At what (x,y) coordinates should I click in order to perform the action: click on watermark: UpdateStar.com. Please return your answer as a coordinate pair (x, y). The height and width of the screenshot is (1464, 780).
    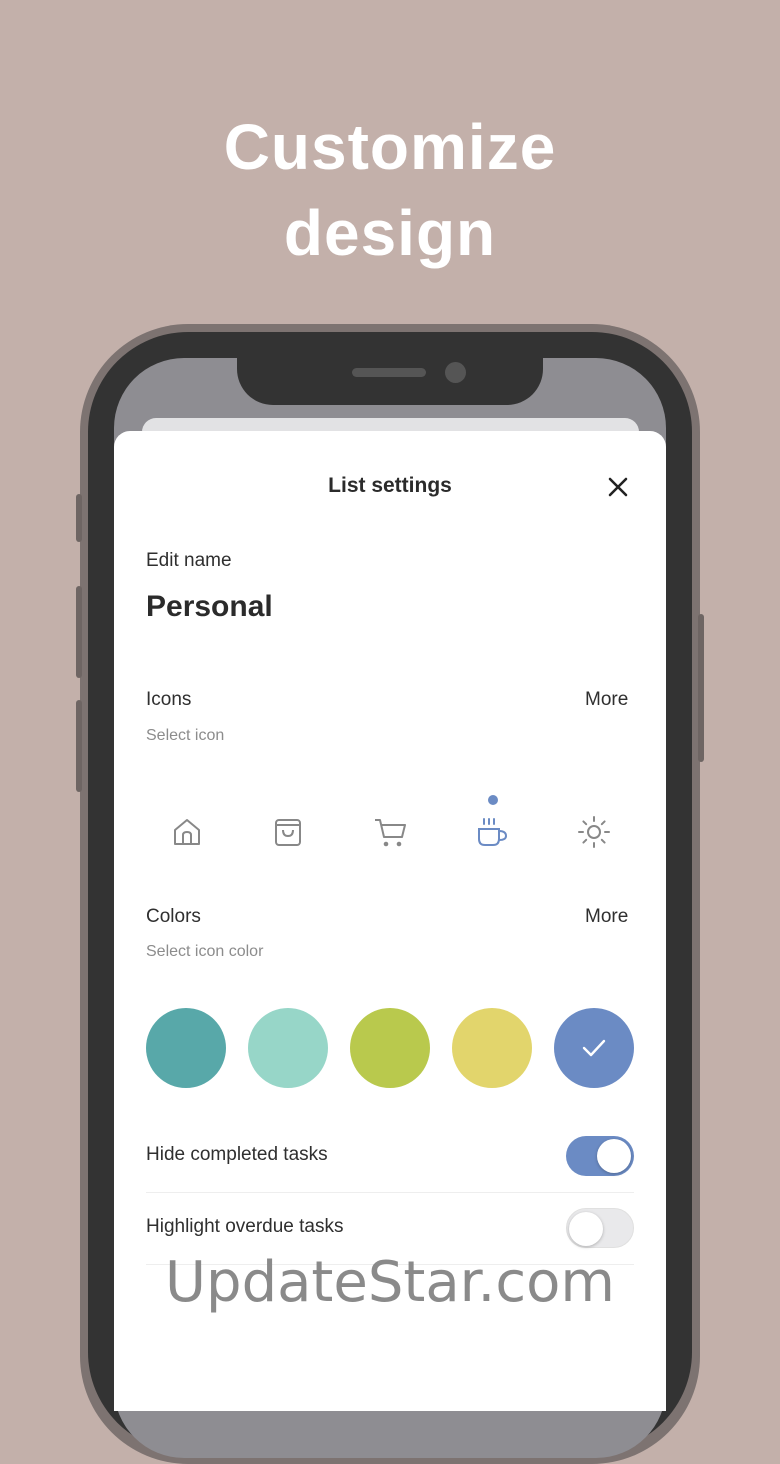
    Looking at the image, I should click on (390, 1282).